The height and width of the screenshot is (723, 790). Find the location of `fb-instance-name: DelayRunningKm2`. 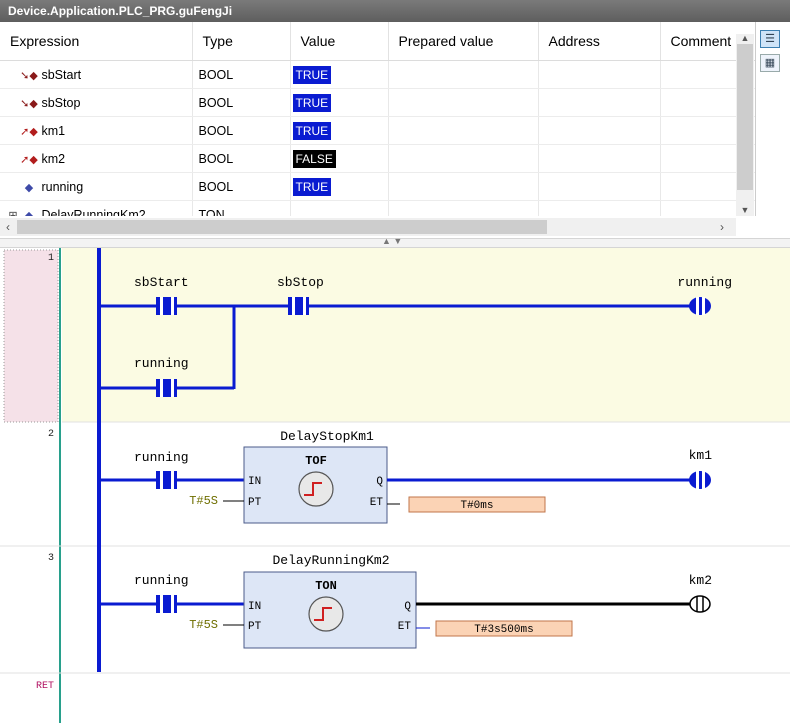

fb-instance-name: DelayRunningKm2 is located at coordinates (330, 560).